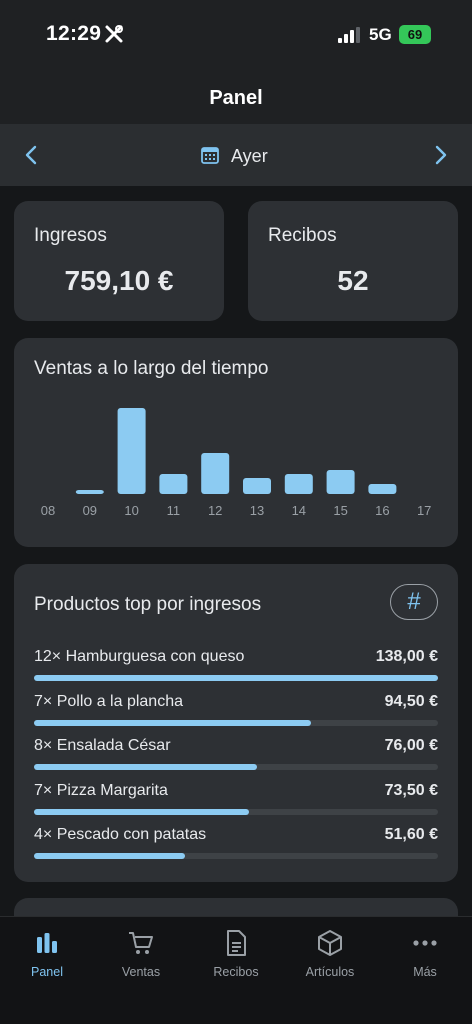  Describe the element at coordinates (236, 943) in the screenshot. I see `document-icon` at that location.